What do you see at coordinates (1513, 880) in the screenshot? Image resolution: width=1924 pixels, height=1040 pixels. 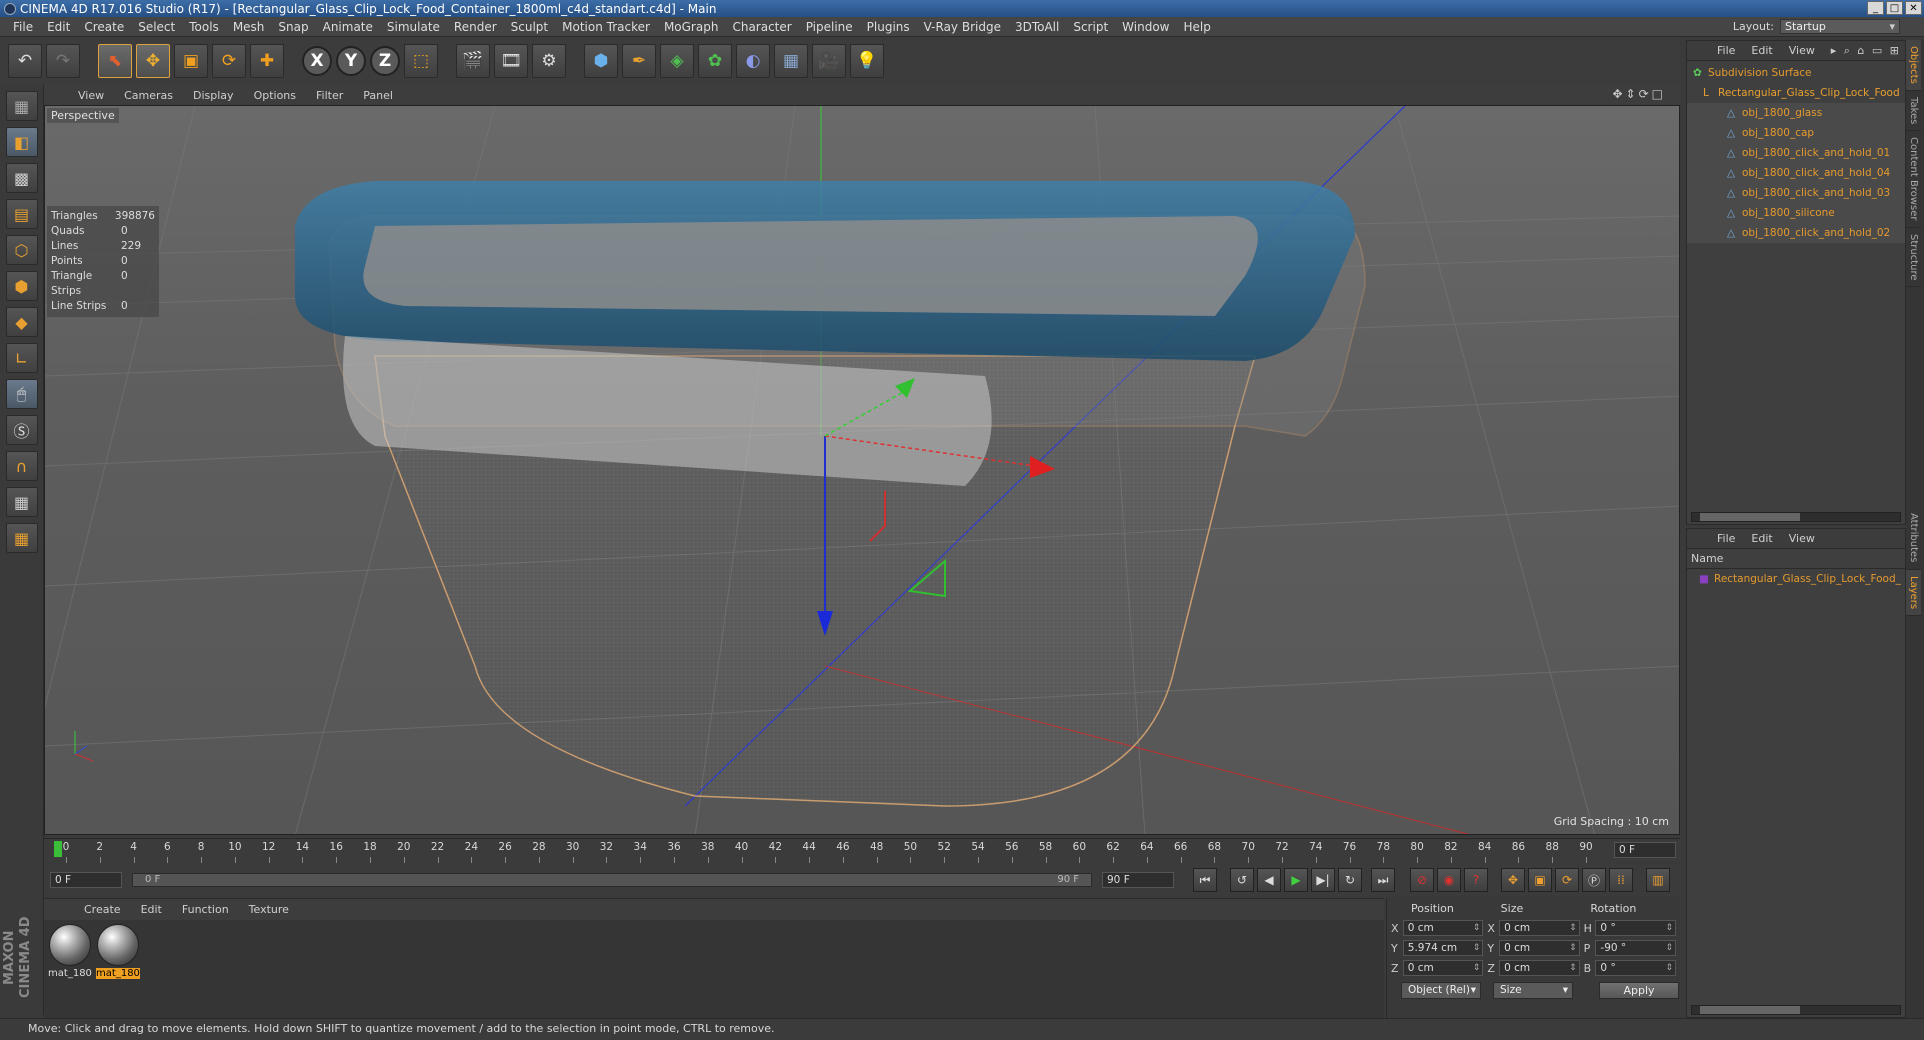 I see `key-position-icon: ✥` at bounding box center [1513, 880].